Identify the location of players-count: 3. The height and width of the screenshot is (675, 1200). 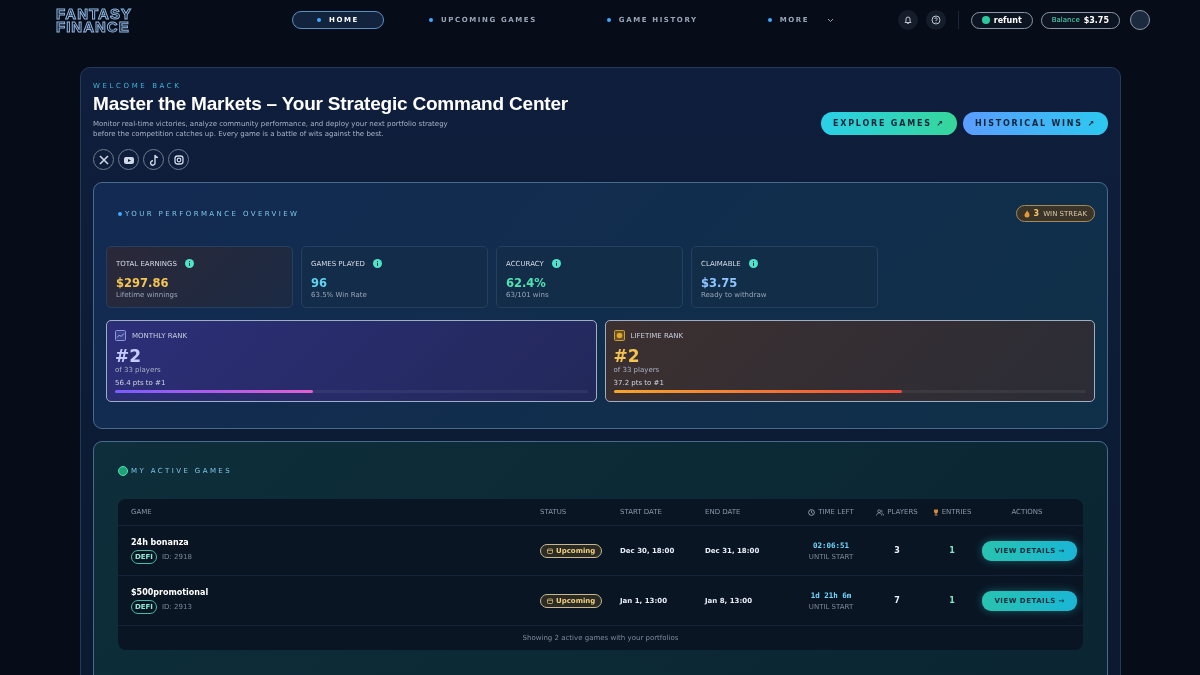
(897, 550).